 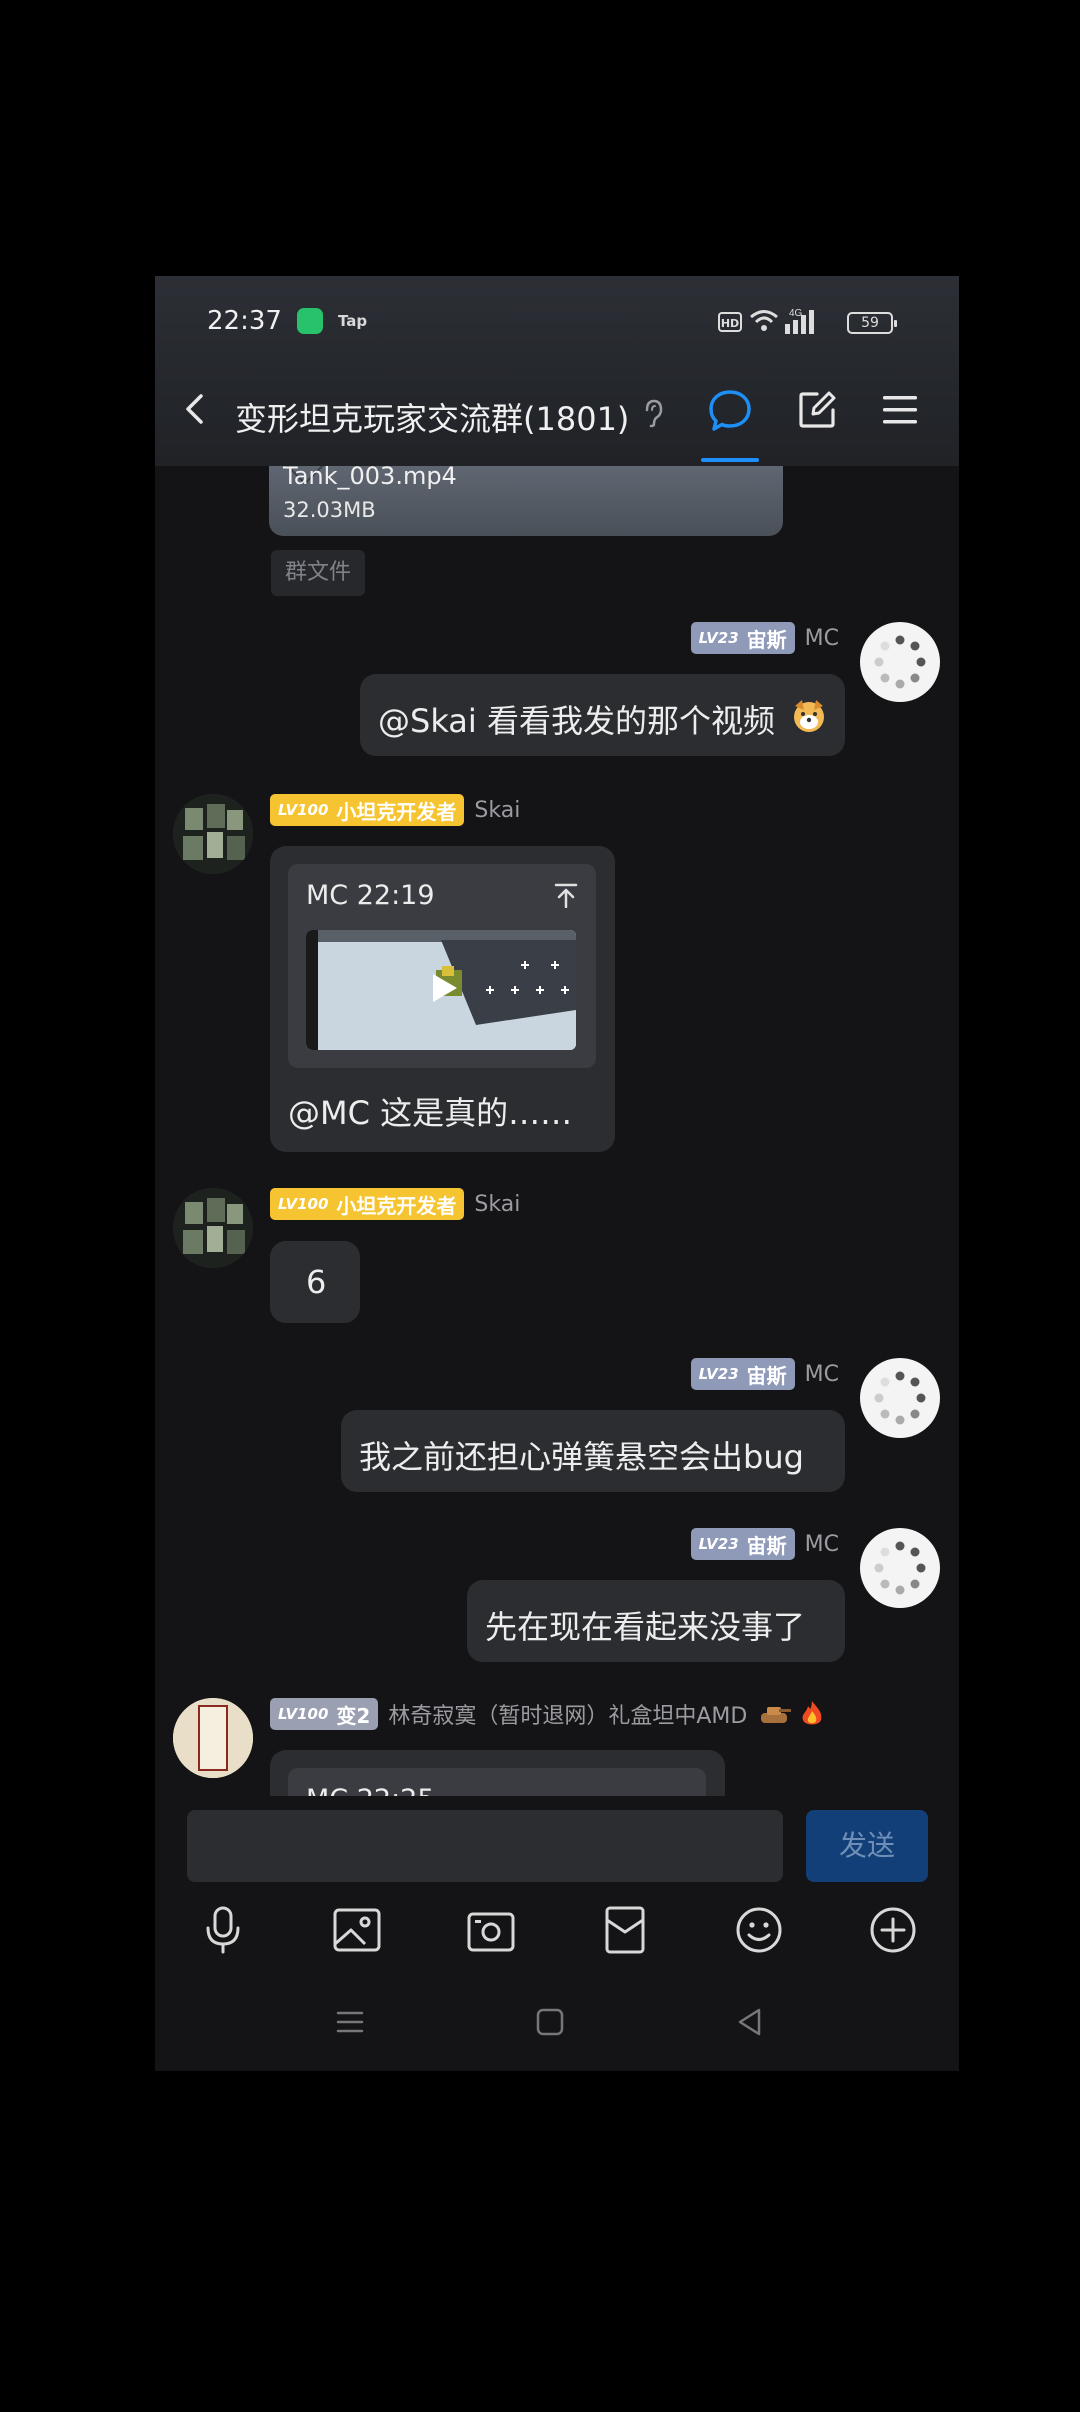 I want to click on sender-nick: 林奇寂寞（暂时退网）礼盒坦中AMD, so click(x=567, y=1714).